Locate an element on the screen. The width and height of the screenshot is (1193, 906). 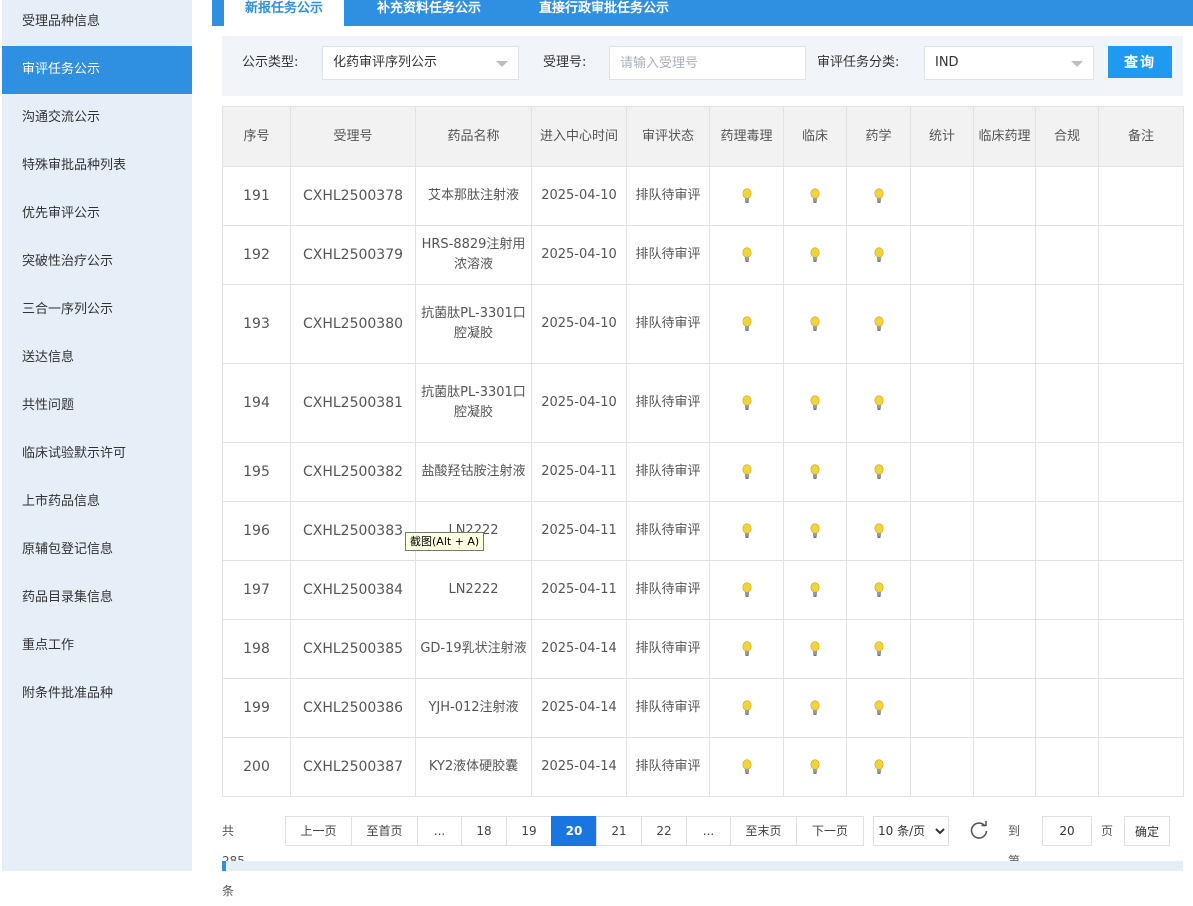
sidebar-item: 附条件批准品种 is located at coordinates (97, 694).